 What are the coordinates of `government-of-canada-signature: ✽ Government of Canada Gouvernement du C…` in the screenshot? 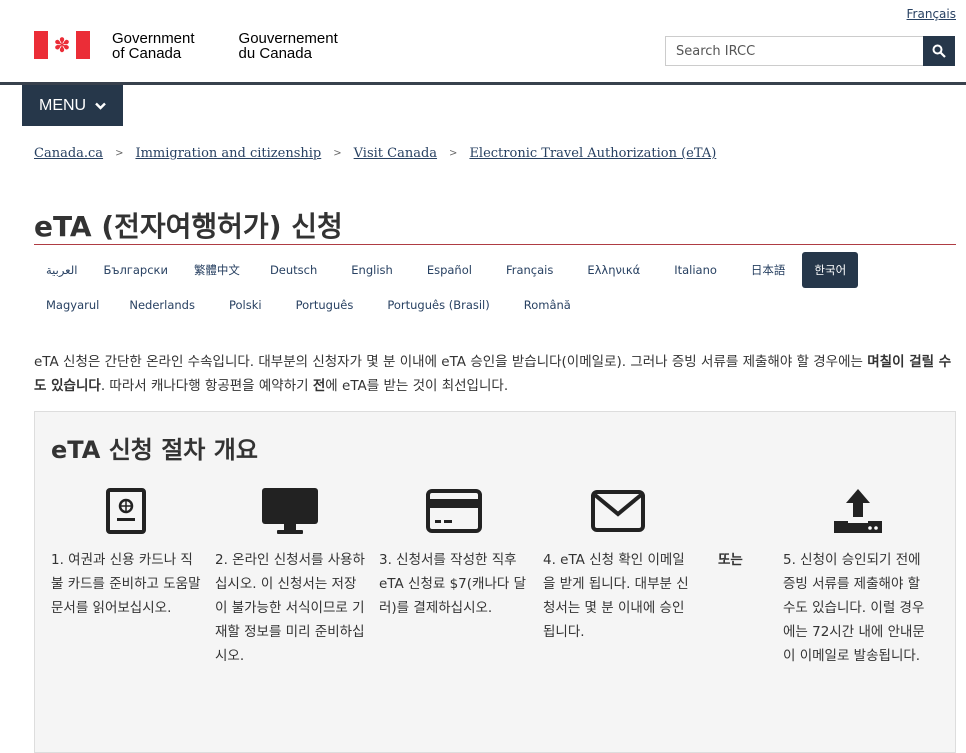 It's located at (208, 46).